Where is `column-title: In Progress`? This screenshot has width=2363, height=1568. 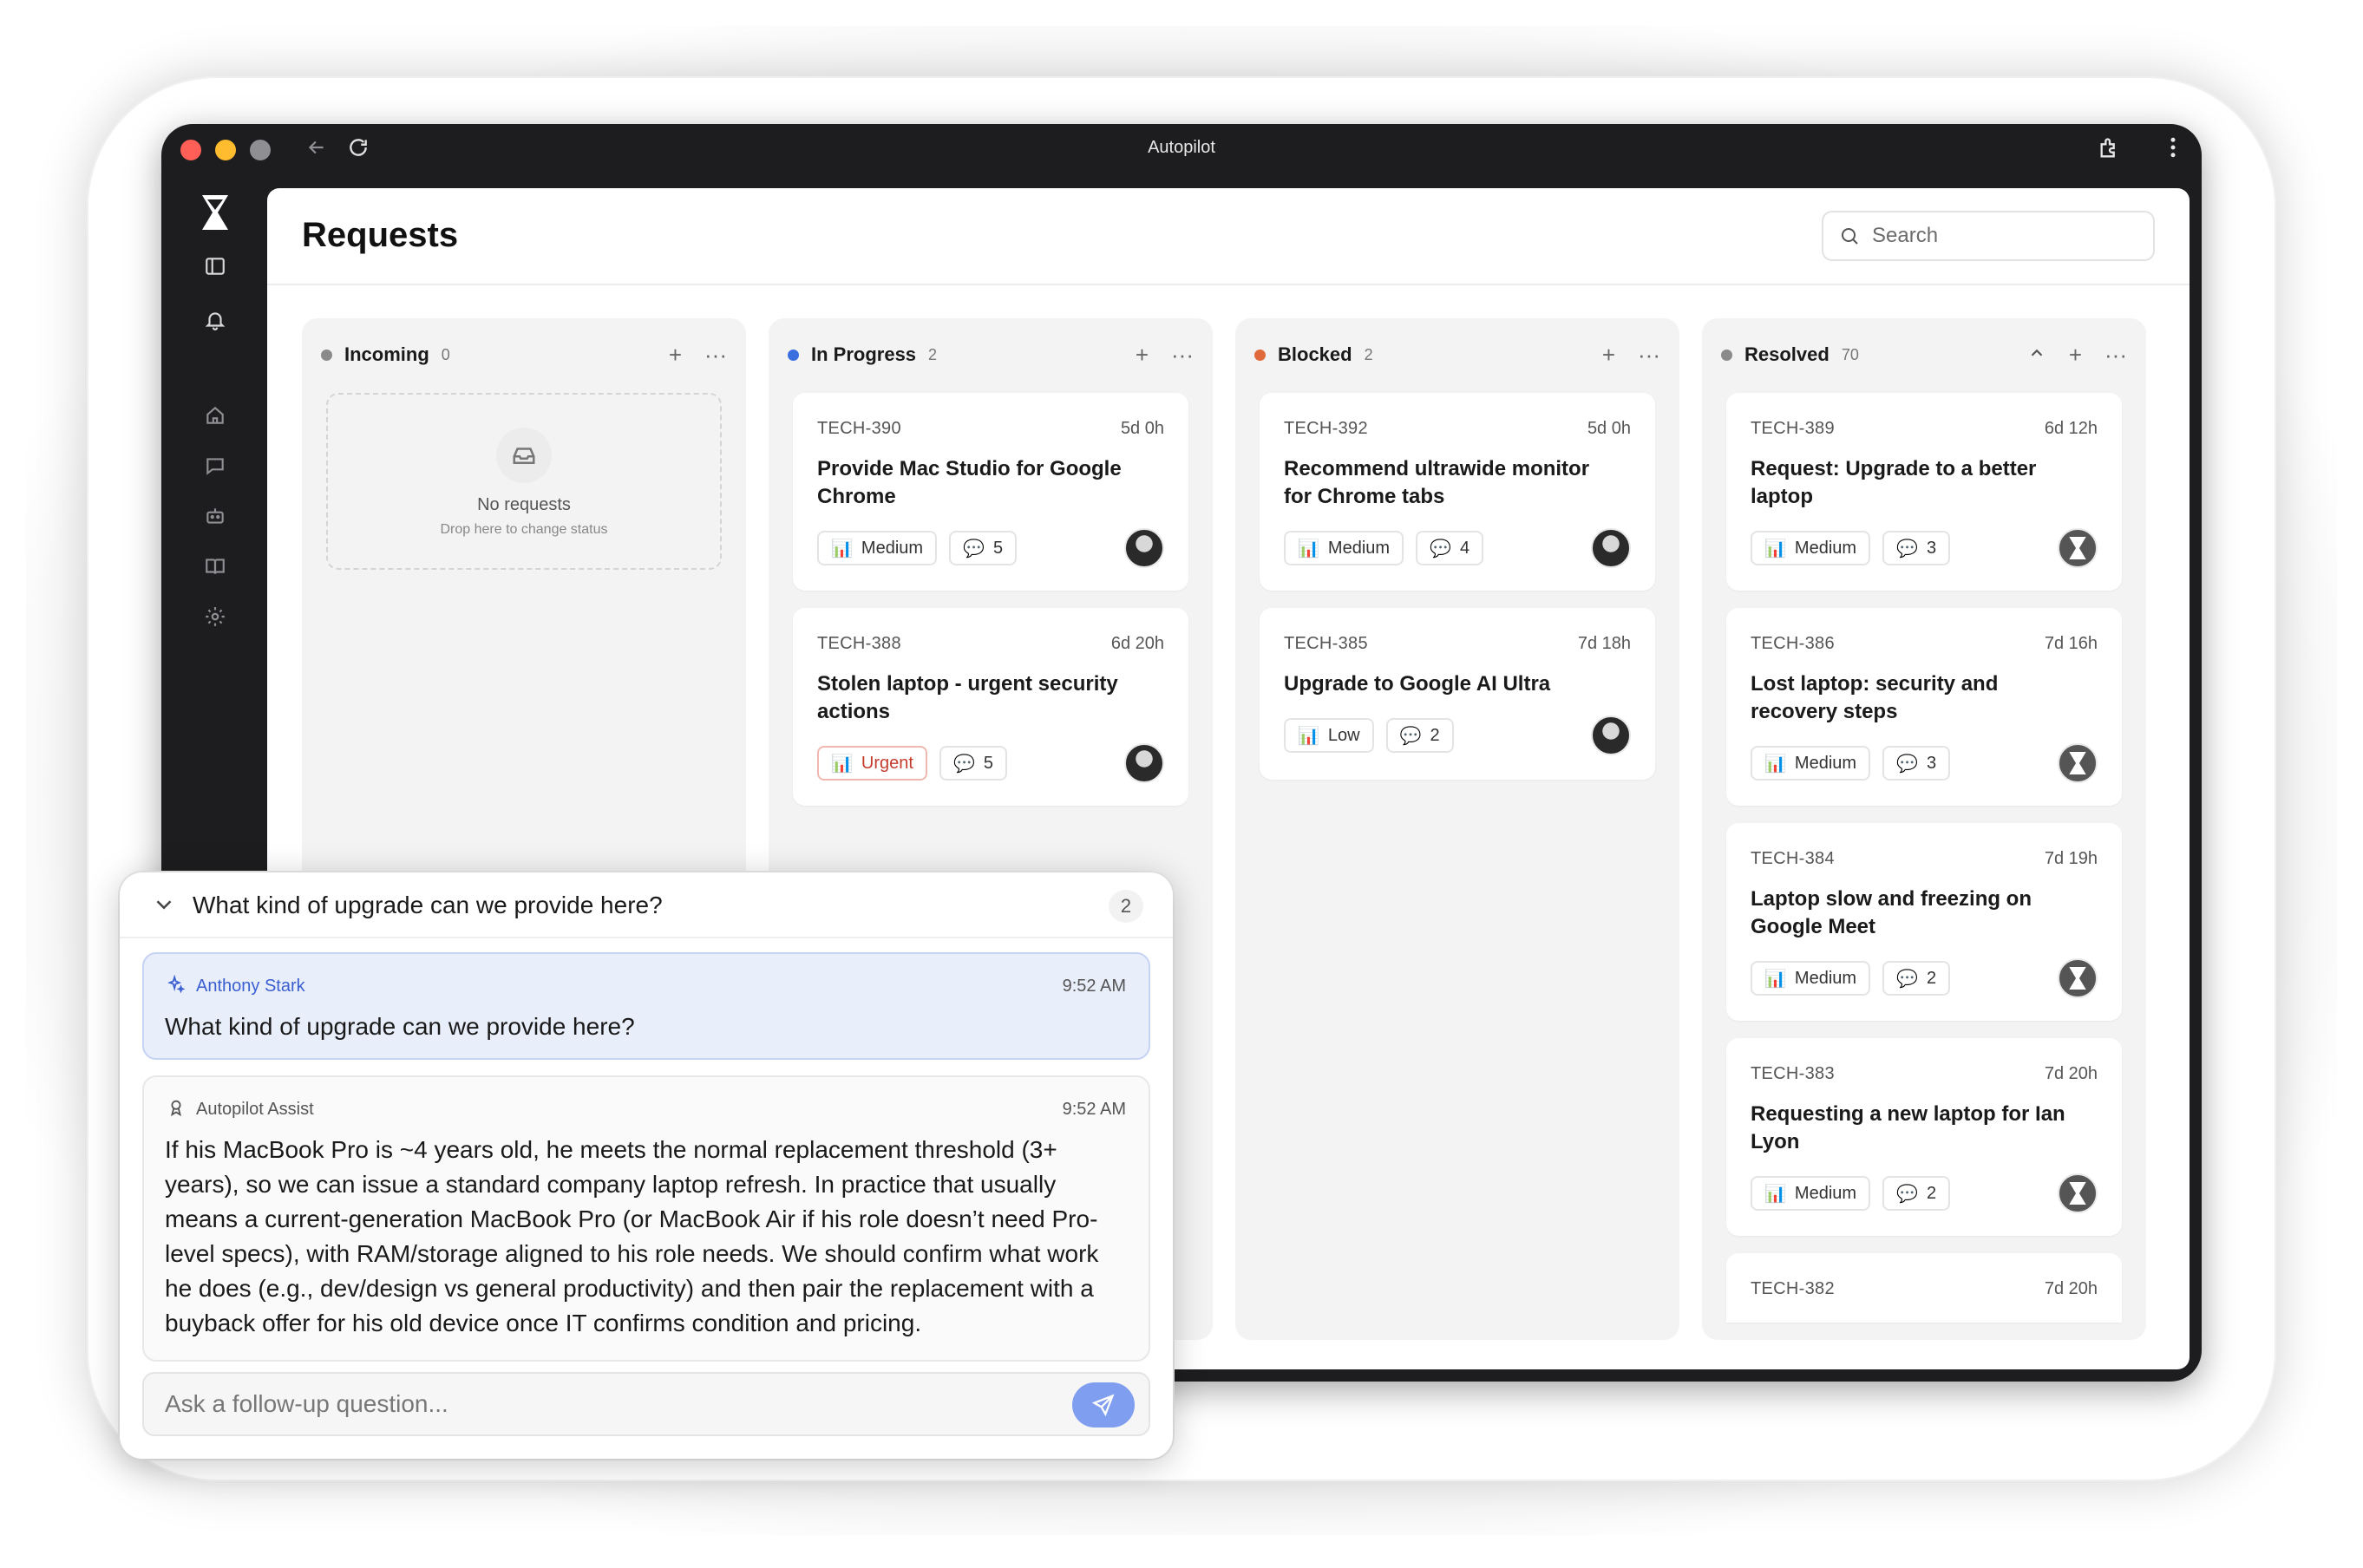 column-title: In Progress is located at coordinates (864, 354).